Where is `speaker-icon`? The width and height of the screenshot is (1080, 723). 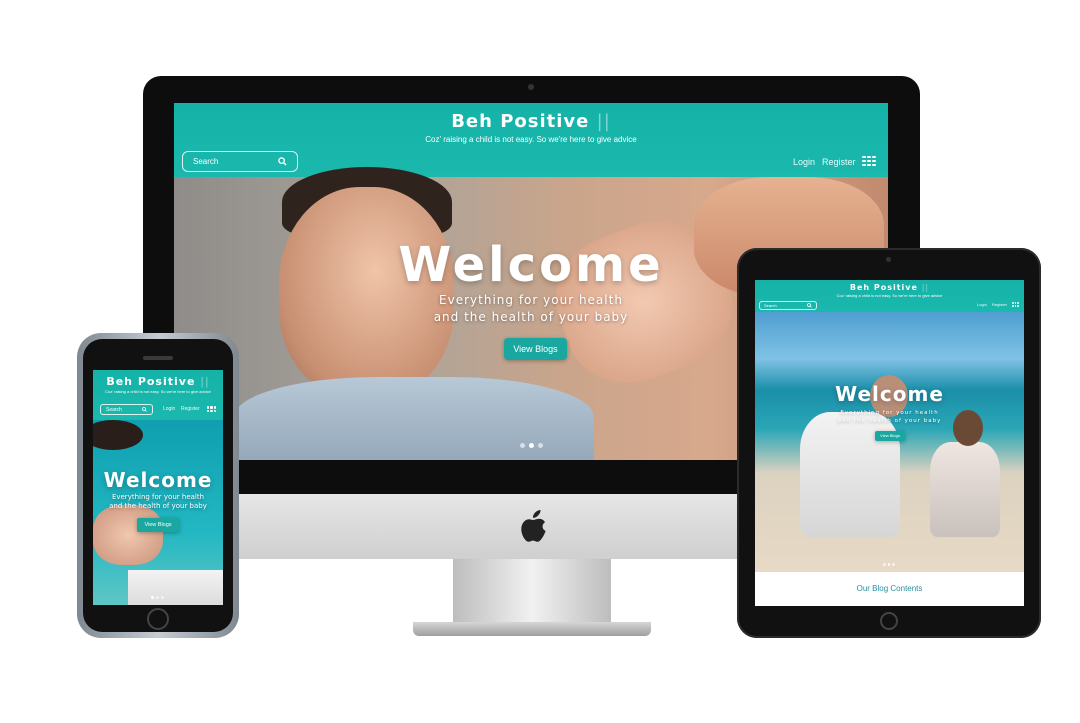 speaker-icon is located at coordinates (158, 358).